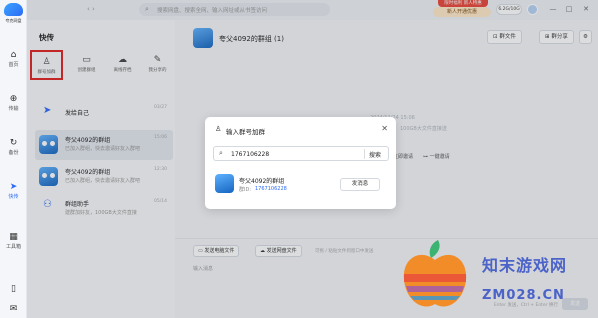 This screenshot has width=598, height=318. What do you see at coordinates (13, 143) in the screenshot?
I see `backup-icon: ↻` at bounding box center [13, 143].